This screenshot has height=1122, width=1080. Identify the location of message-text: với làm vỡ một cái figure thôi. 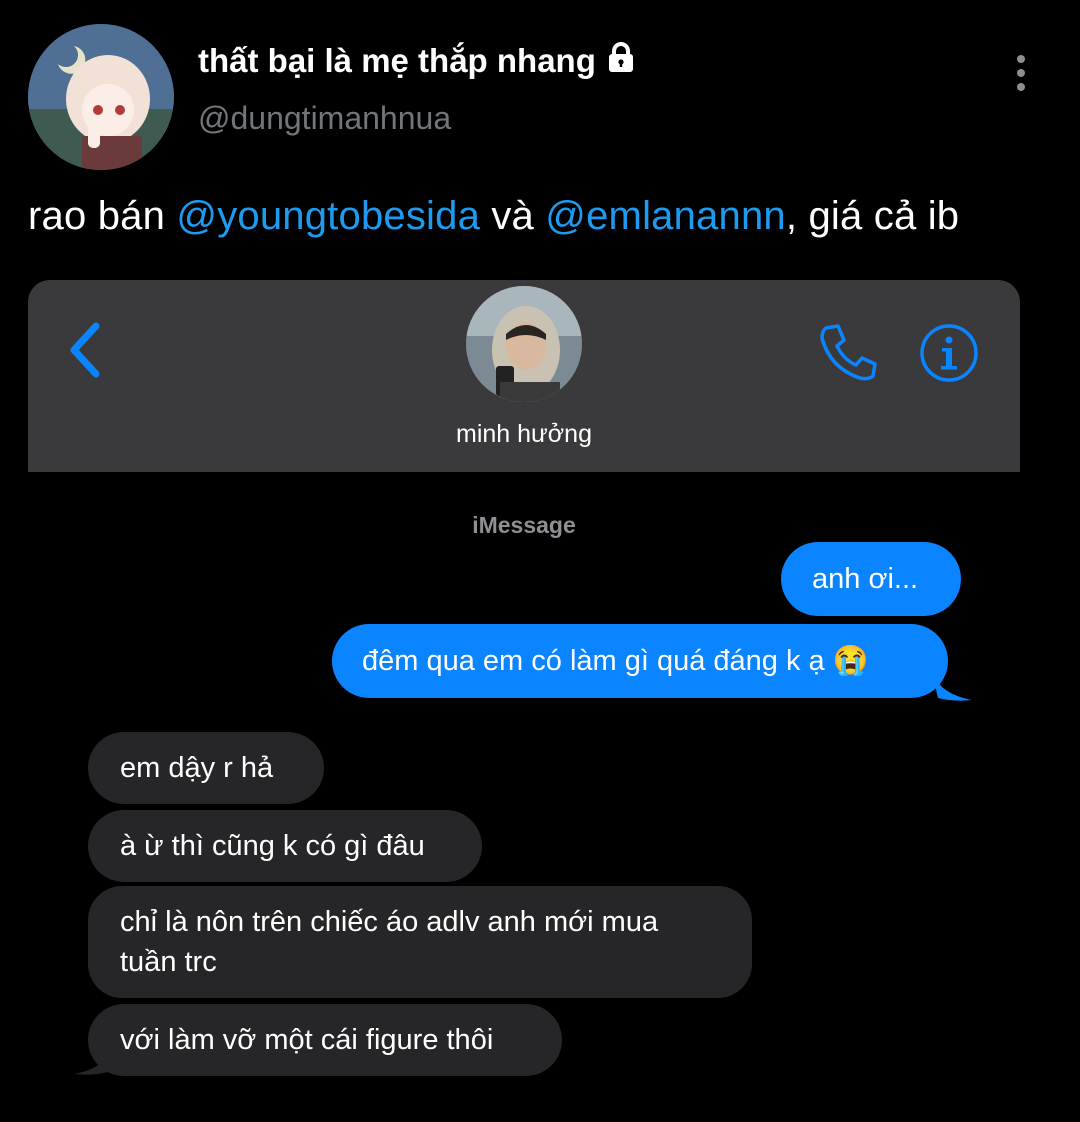
(307, 1040).